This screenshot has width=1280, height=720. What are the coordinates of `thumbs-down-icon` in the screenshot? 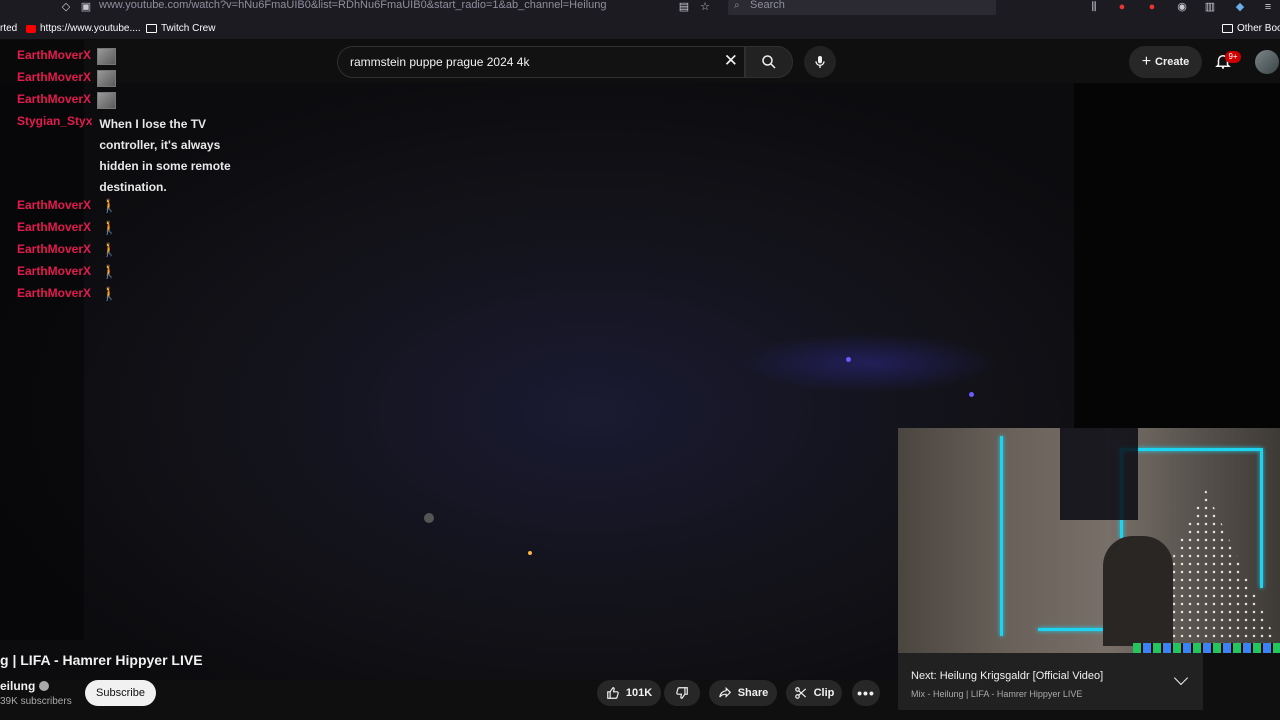 It's located at (682, 693).